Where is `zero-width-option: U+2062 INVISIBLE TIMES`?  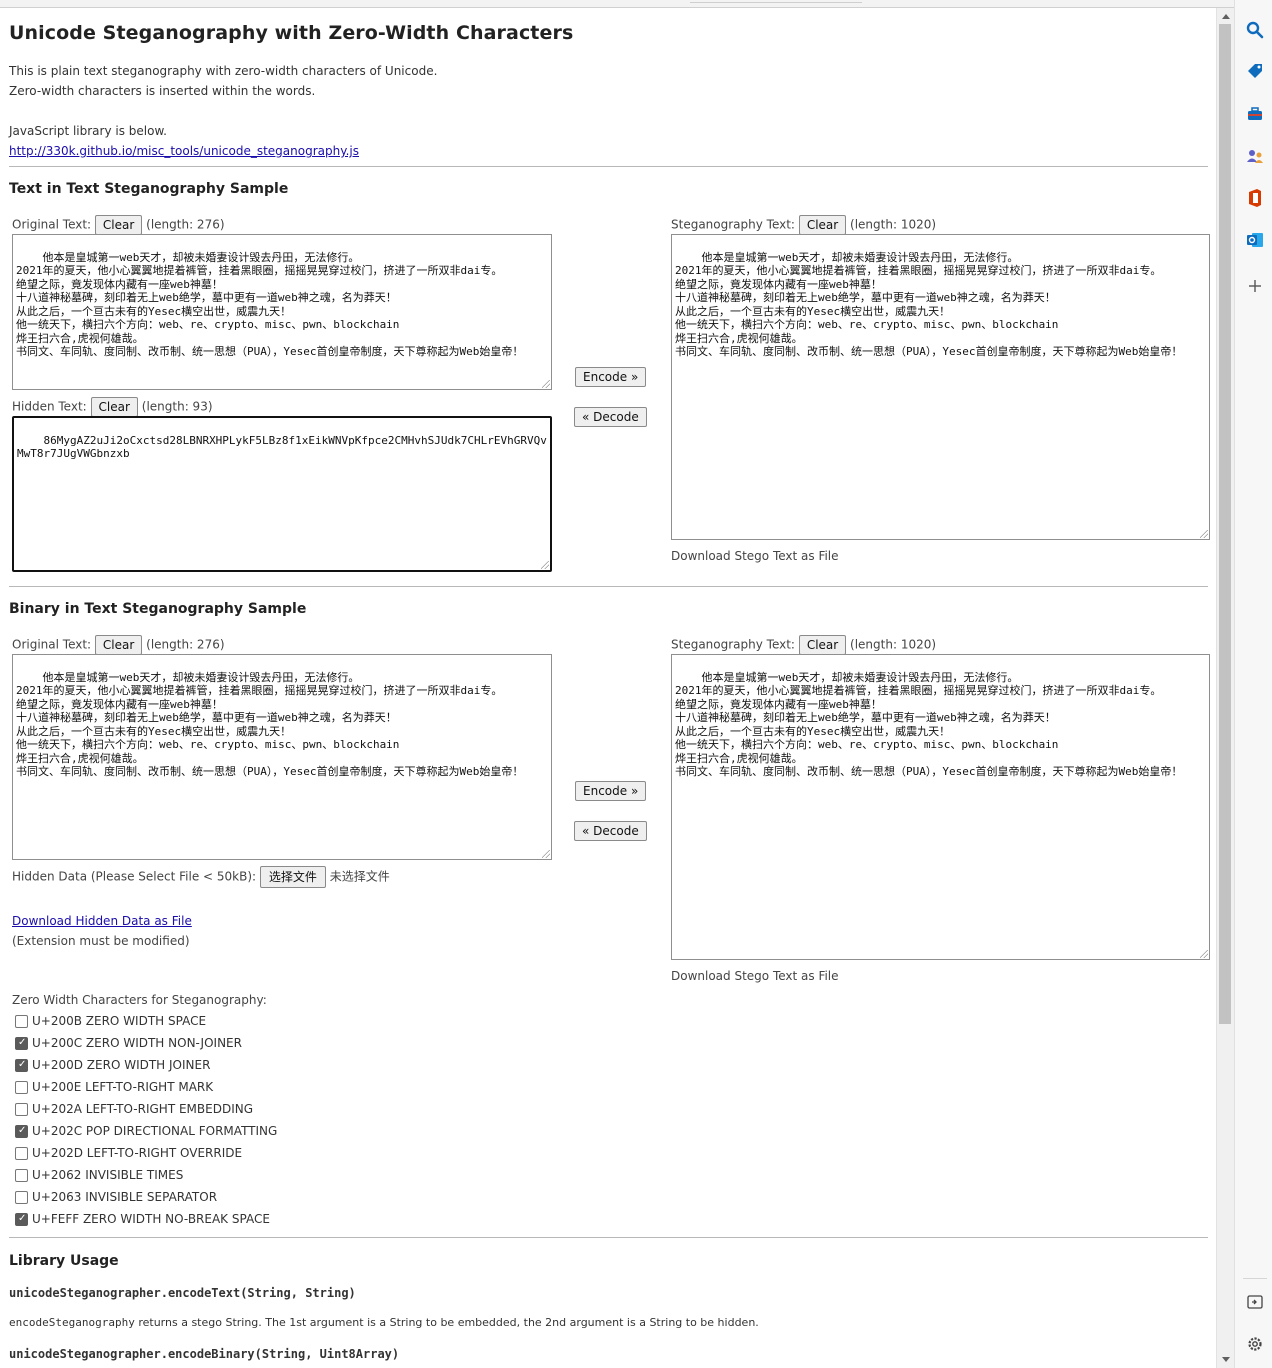
zero-width-option: U+2062 INVISIBLE TIMES is located at coordinates (99, 1175).